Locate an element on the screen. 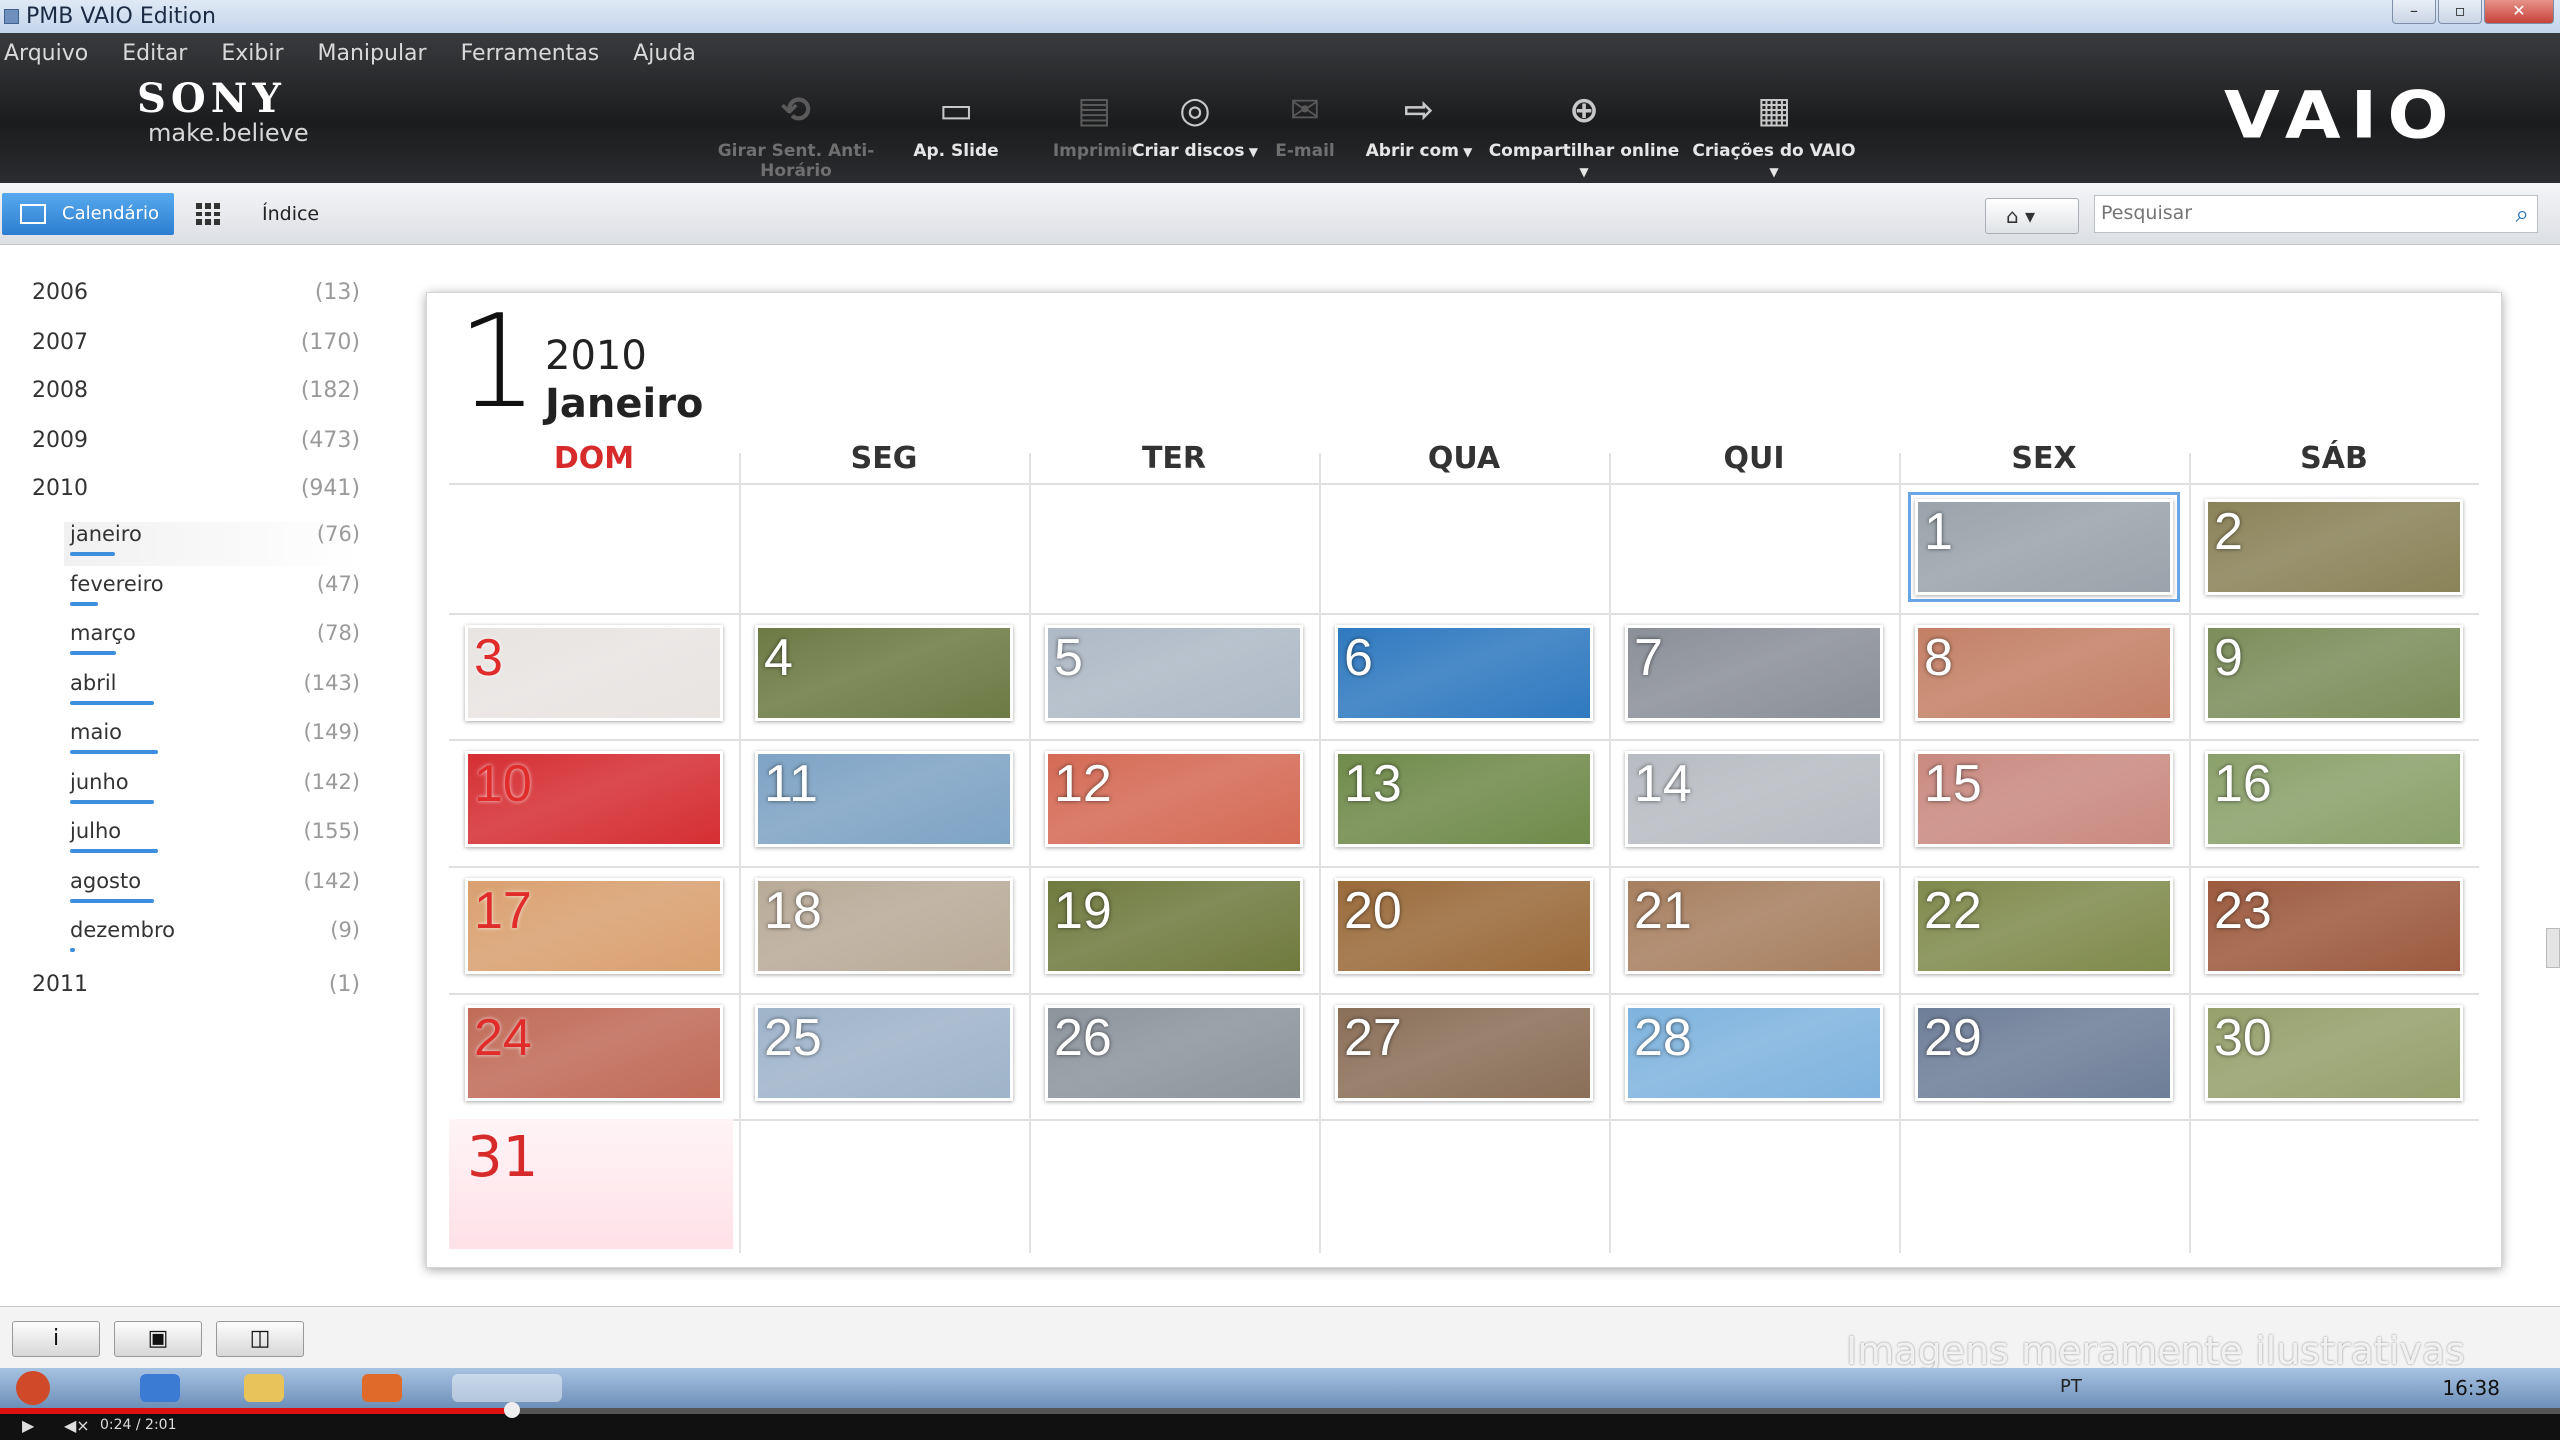 The width and height of the screenshot is (2560, 1440). day-photo-cell: 24 is located at coordinates (594, 1053).